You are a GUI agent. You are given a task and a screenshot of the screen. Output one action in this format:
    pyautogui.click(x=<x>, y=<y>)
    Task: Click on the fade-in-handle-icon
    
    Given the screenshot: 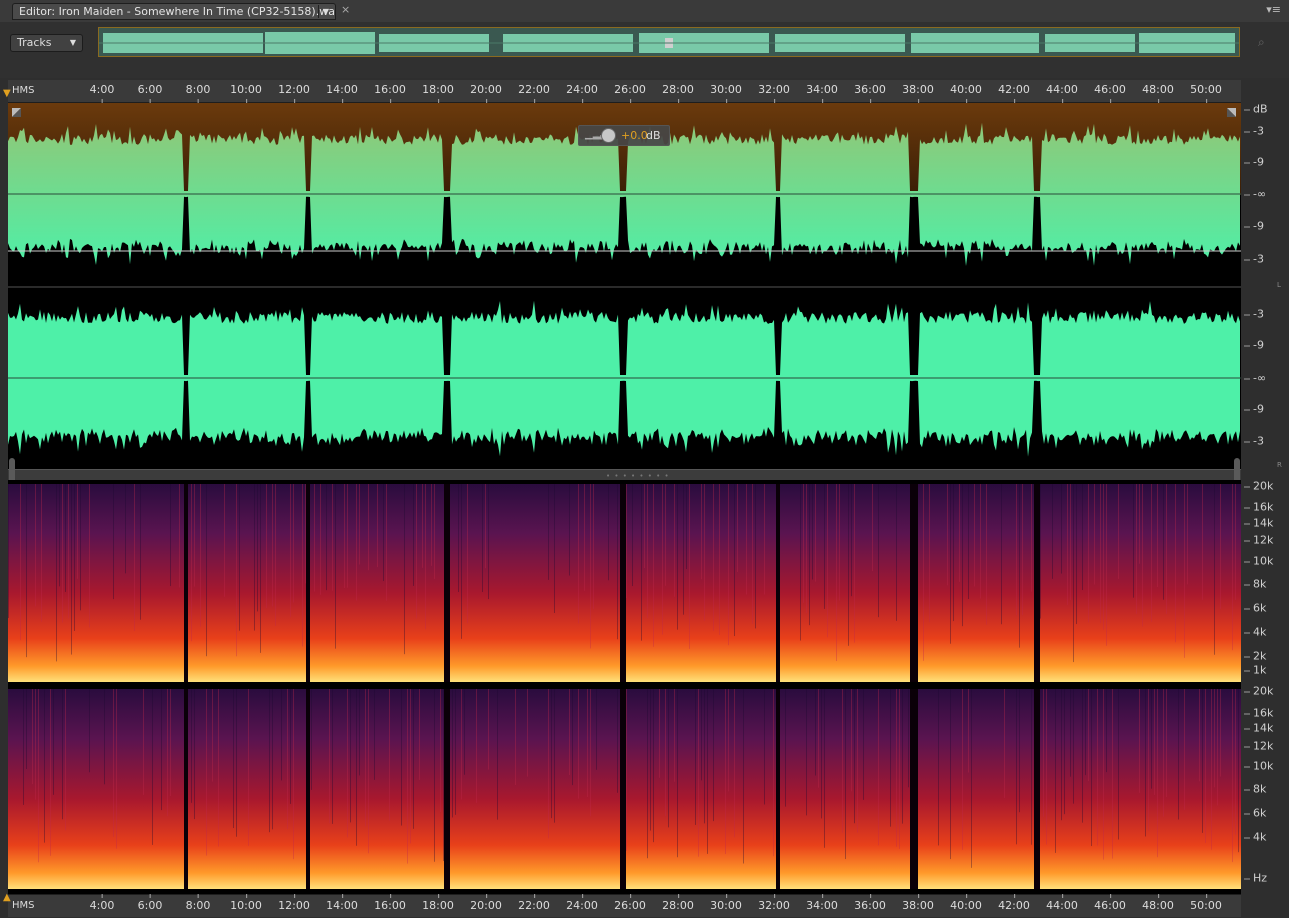 What is the action you would take?
    pyautogui.click(x=16, y=112)
    